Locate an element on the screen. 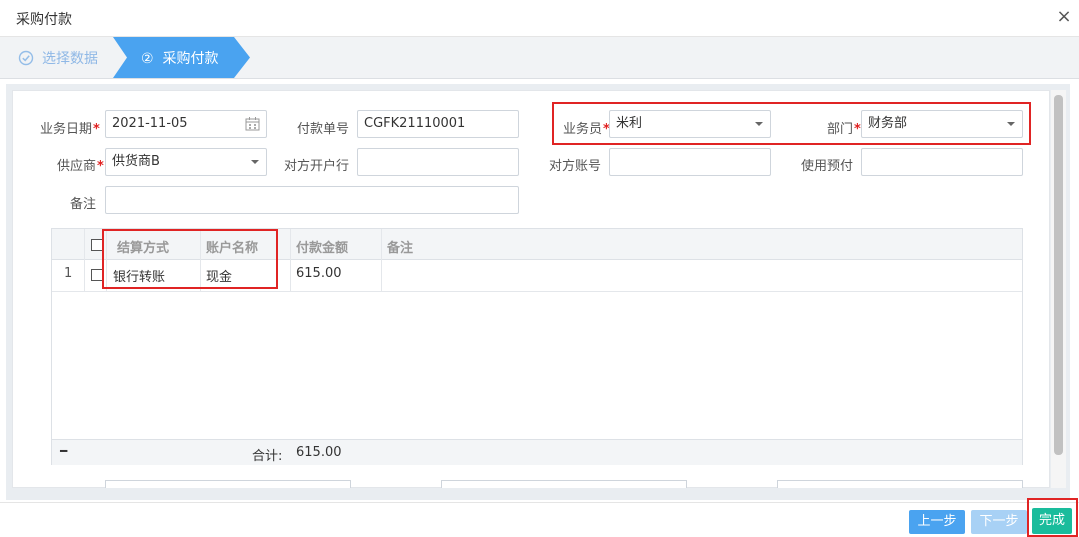 The height and width of the screenshot is (537, 1079). step-label: 采购付款 is located at coordinates (190, 59).